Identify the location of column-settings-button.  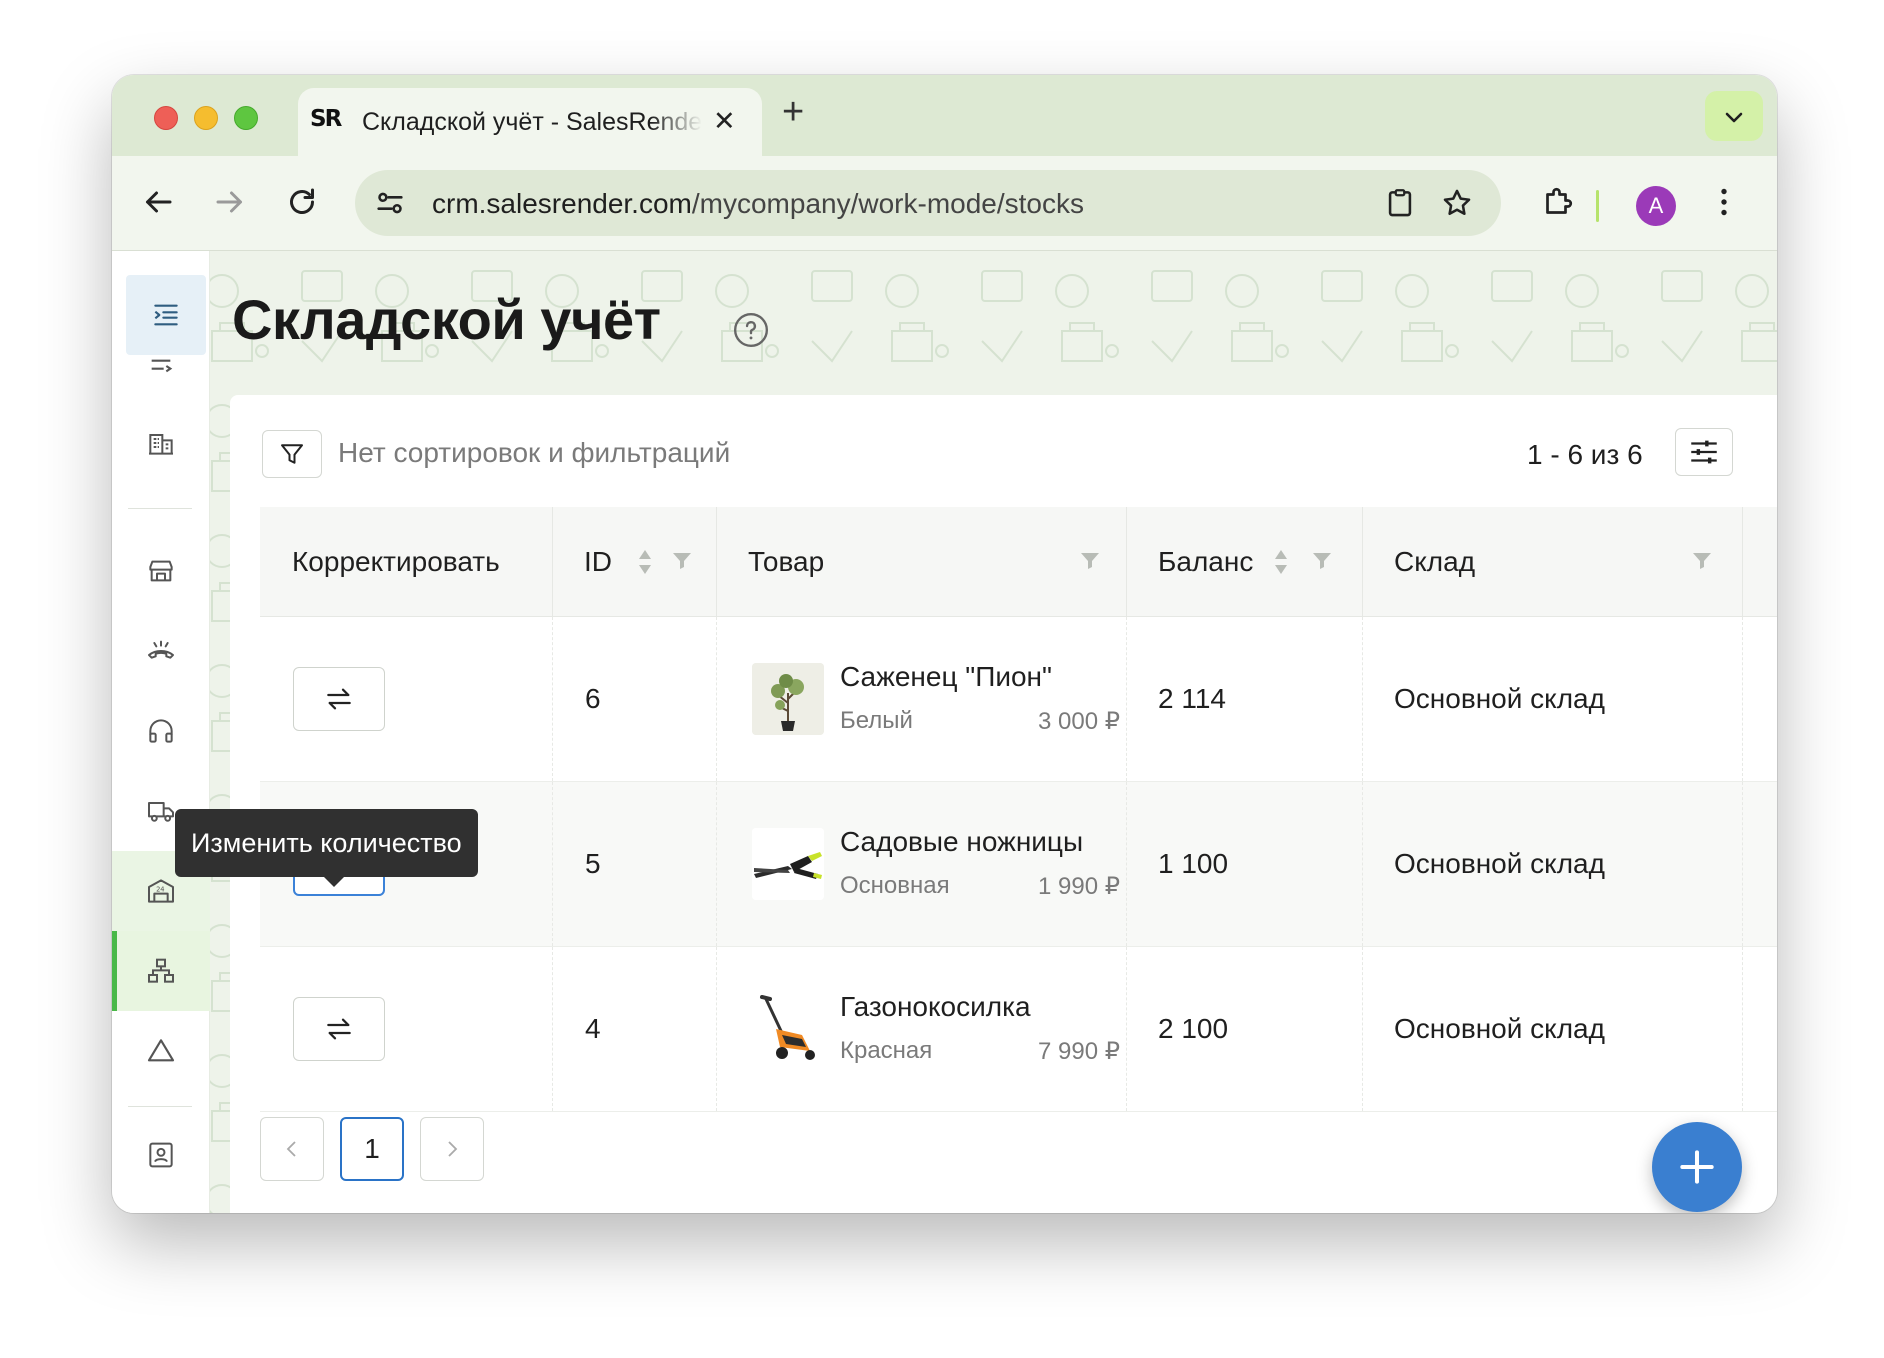
(1704, 452).